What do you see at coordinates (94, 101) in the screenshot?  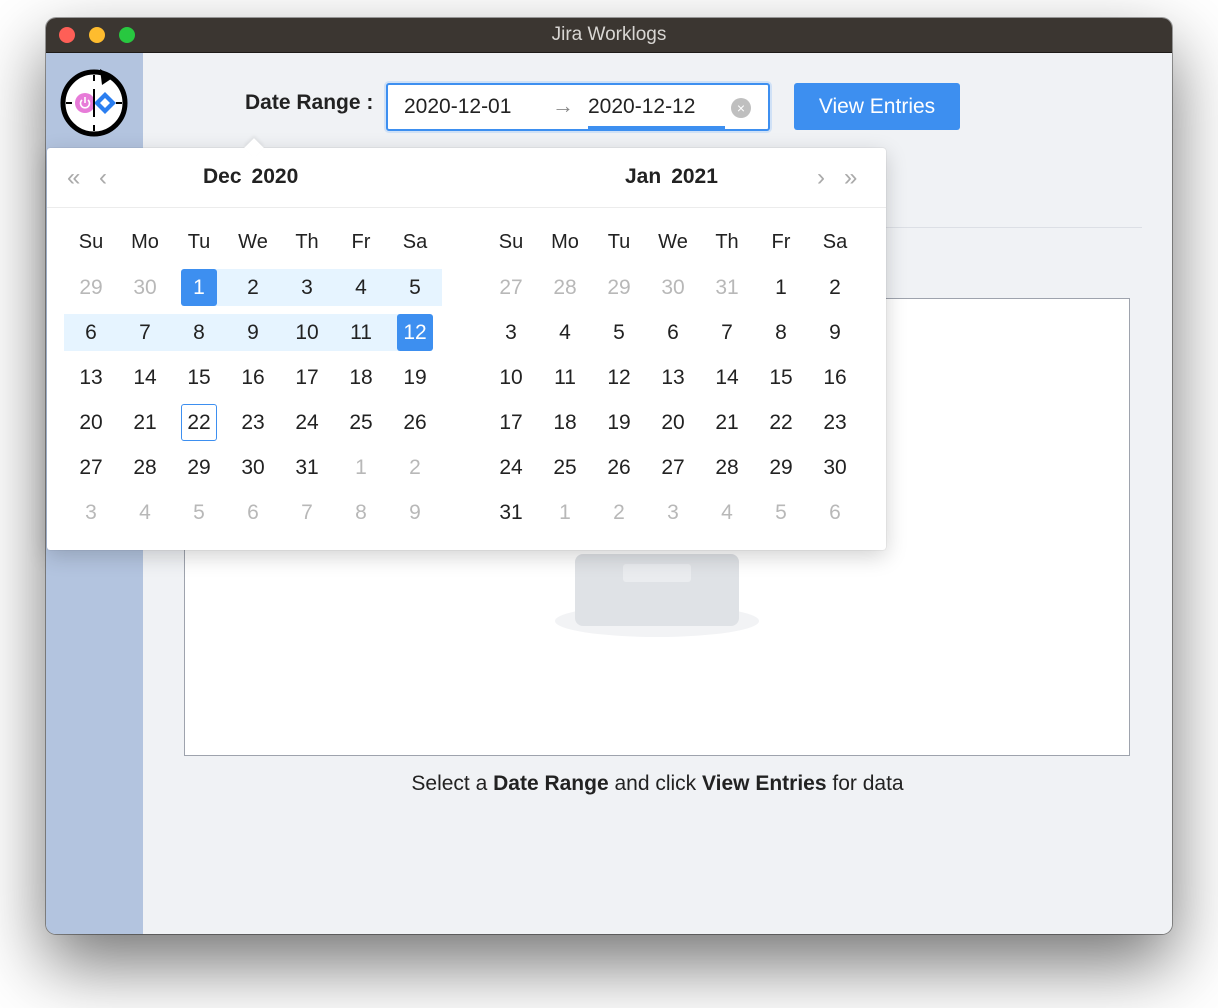 I see `app-logo-icon` at bounding box center [94, 101].